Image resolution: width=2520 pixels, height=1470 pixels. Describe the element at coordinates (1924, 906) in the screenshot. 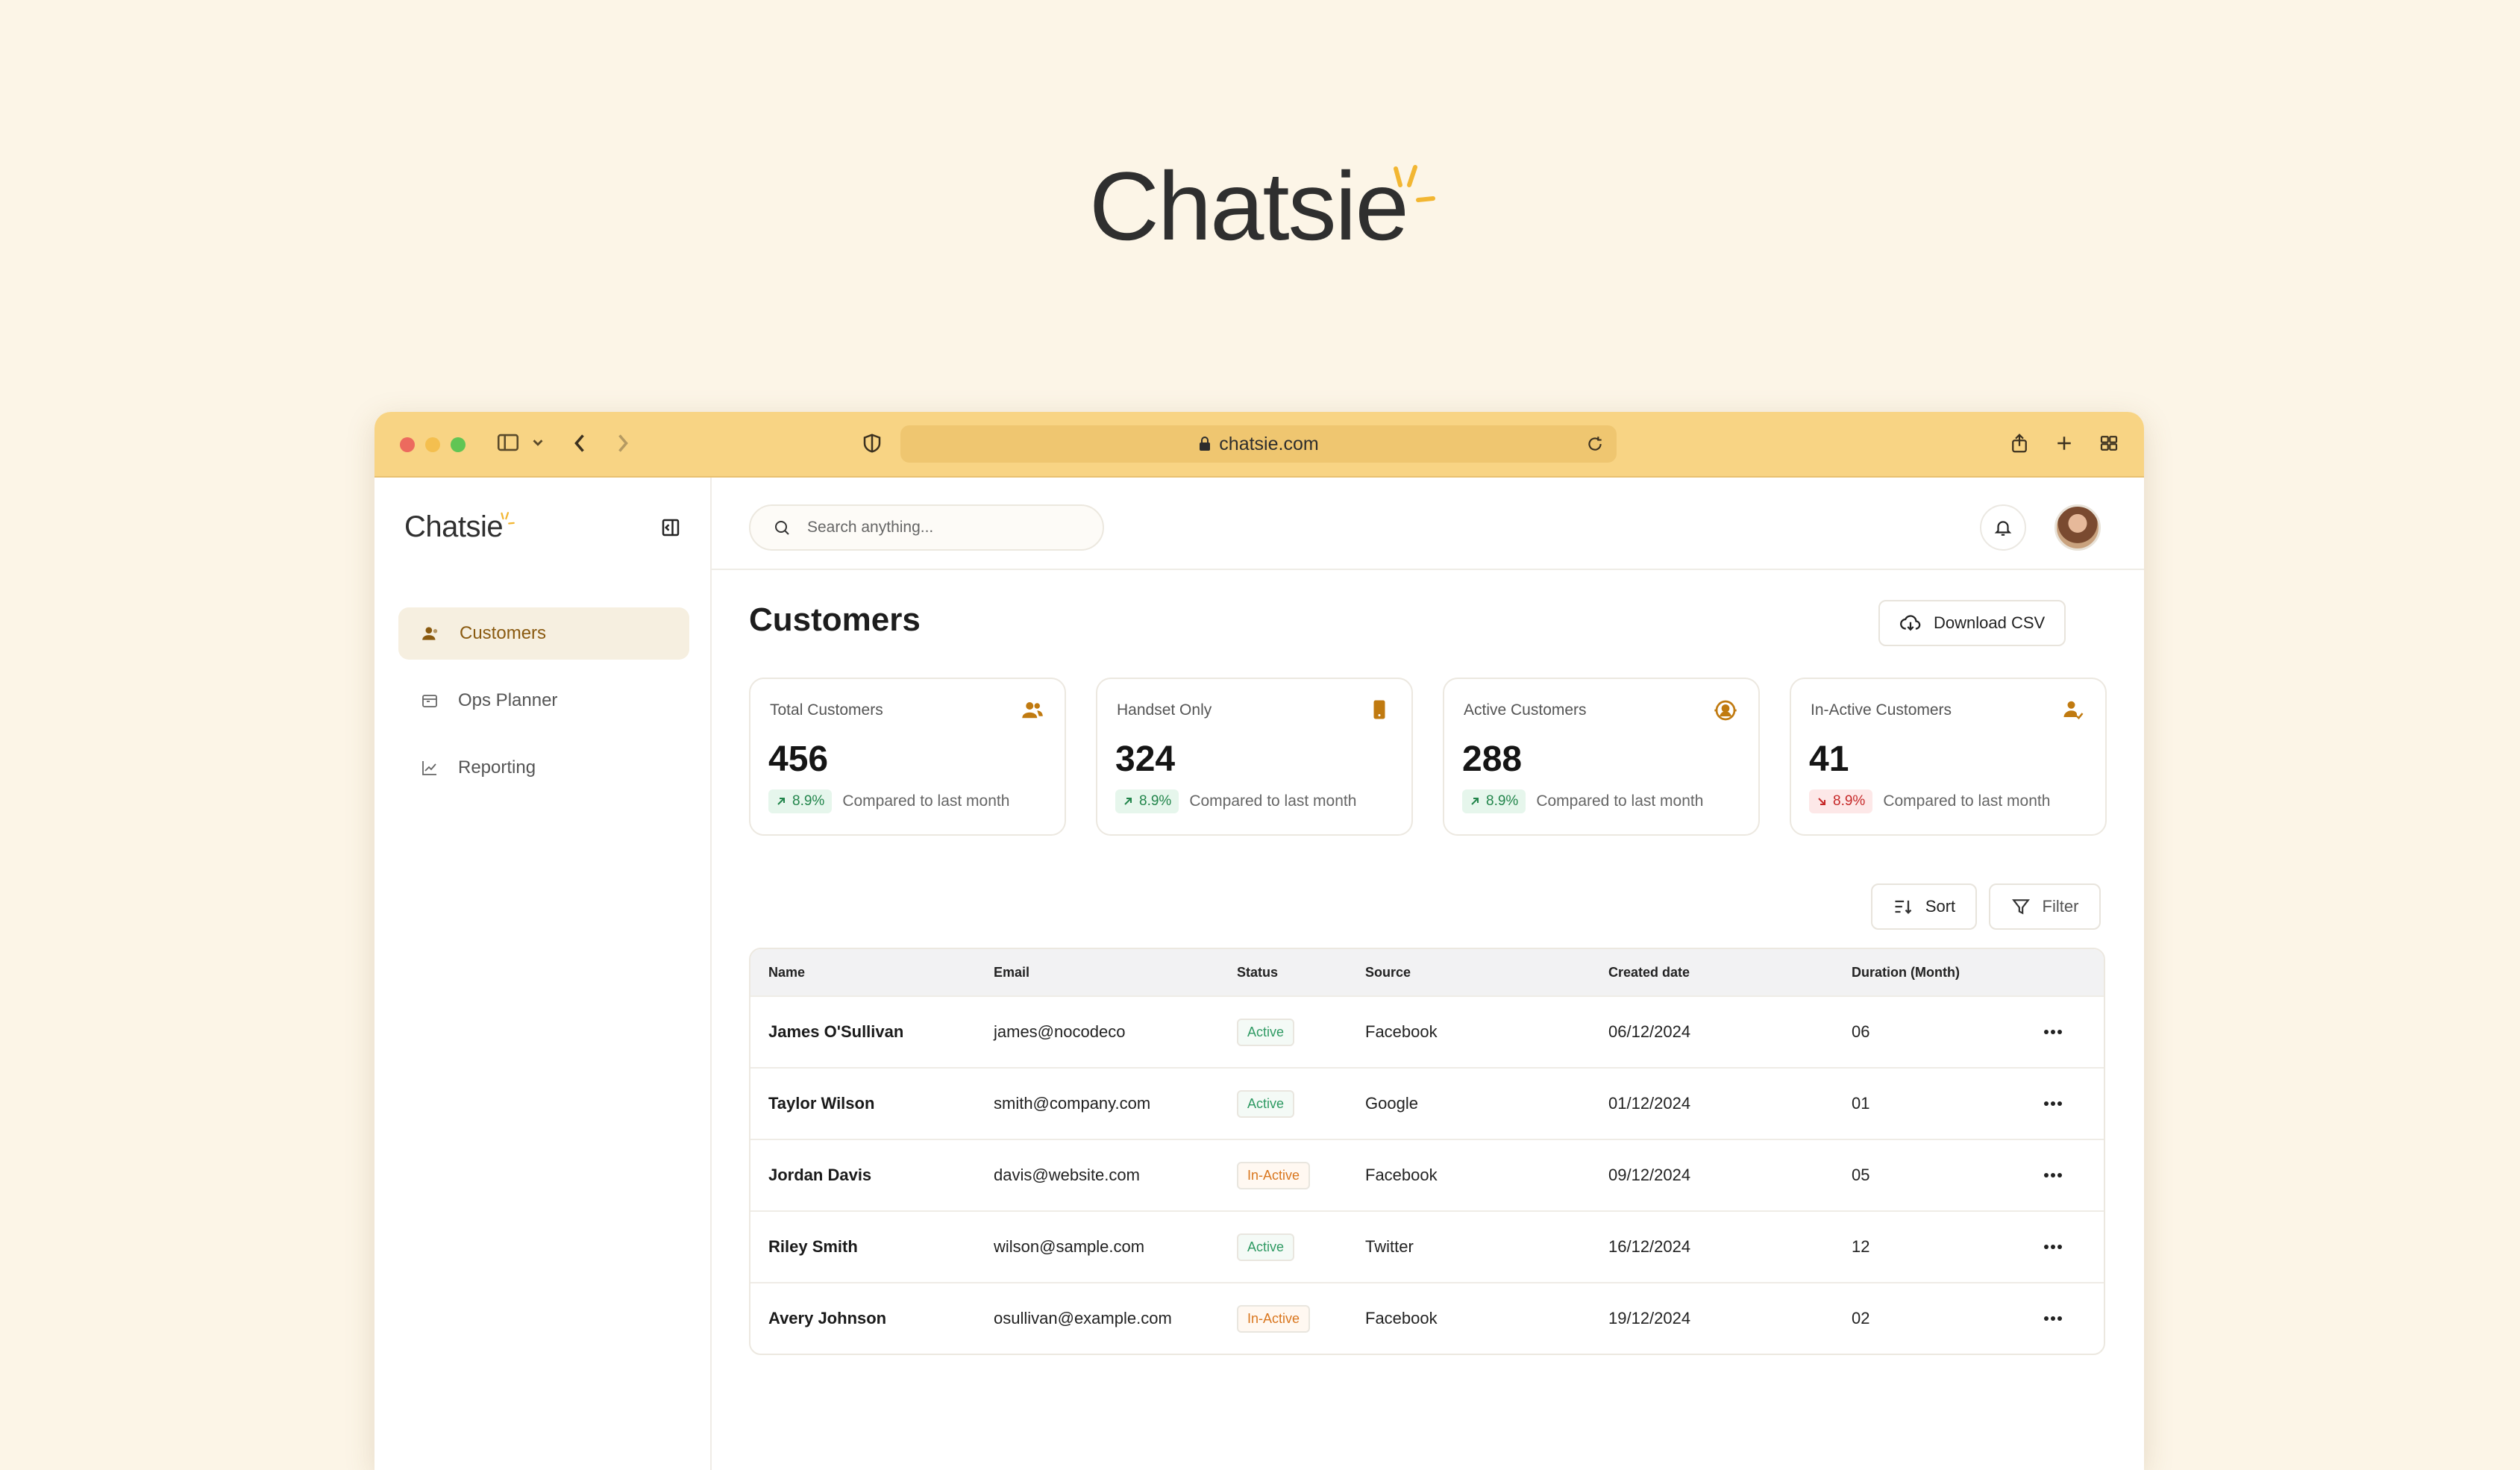

I see `sort-button: Sort` at that location.